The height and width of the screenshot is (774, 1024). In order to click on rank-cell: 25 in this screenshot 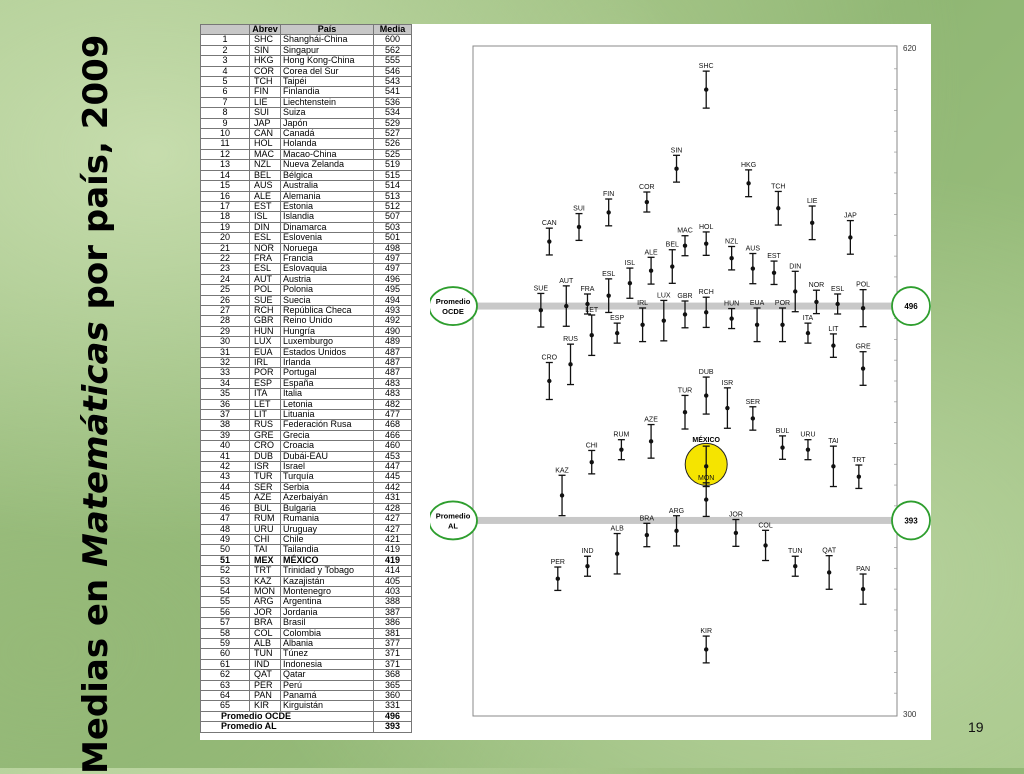, I will do `click(225, 290)`.